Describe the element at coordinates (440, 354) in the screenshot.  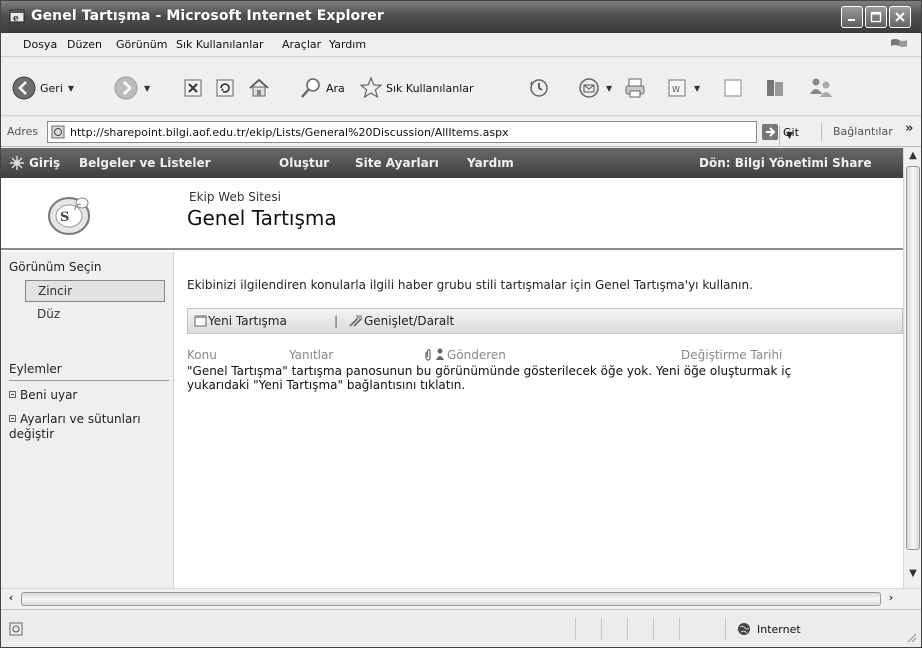
I see `person-icon` at that location.